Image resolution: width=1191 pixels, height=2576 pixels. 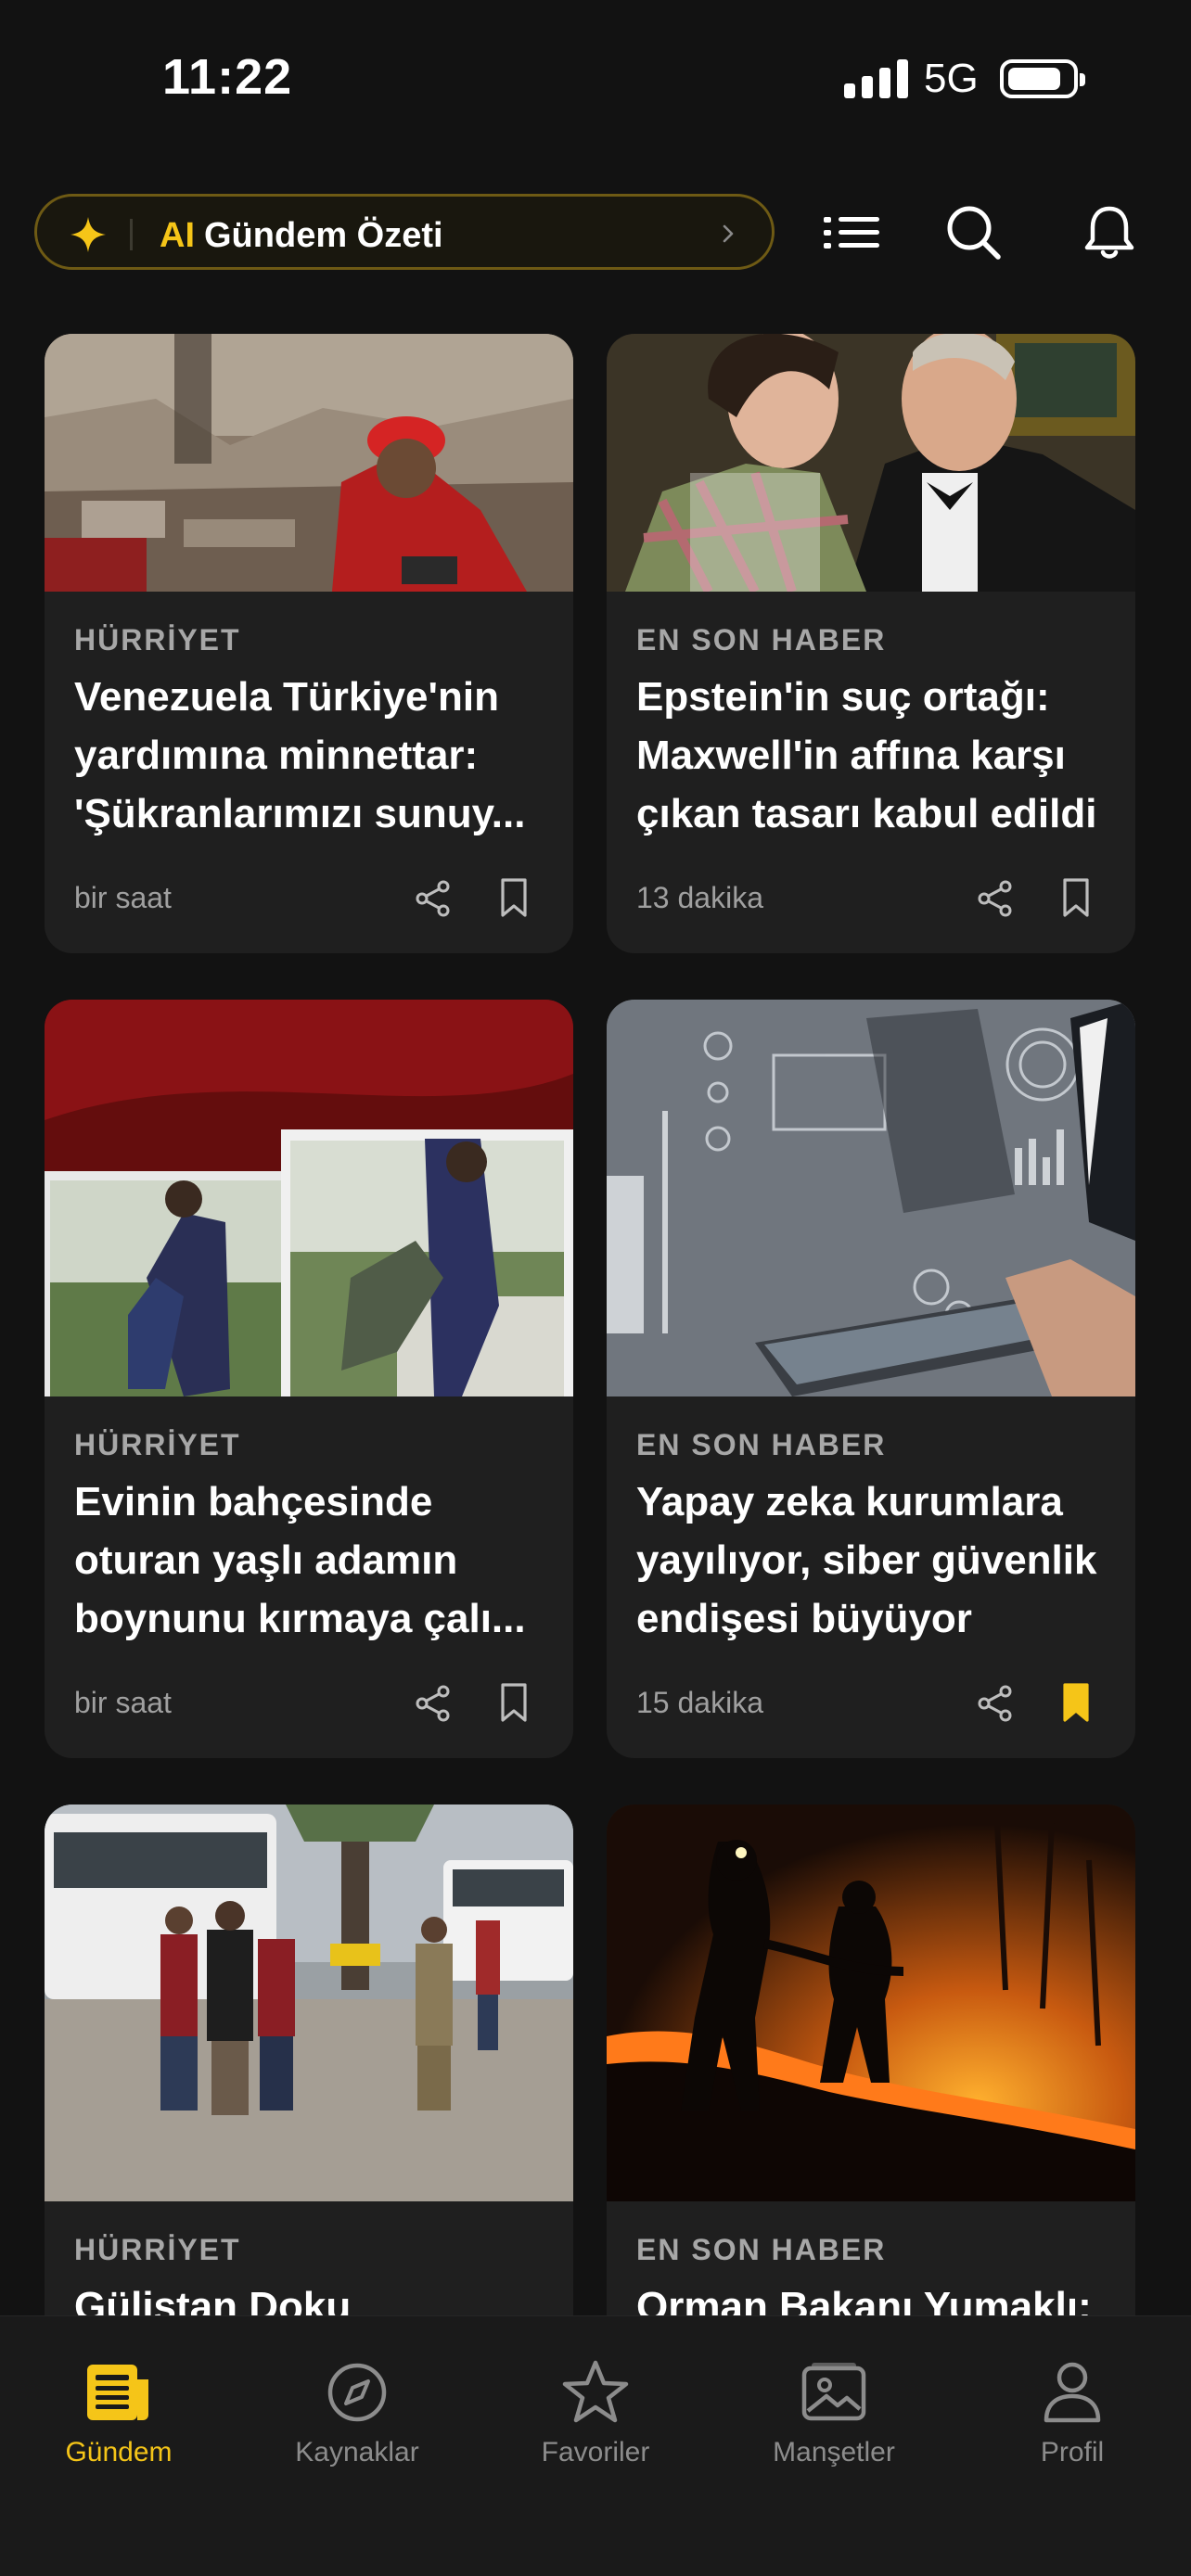 What do you see at coordinates (357, 2393) in the screenshot?
I see `compass-icon` at bounding box center [357, 2393].